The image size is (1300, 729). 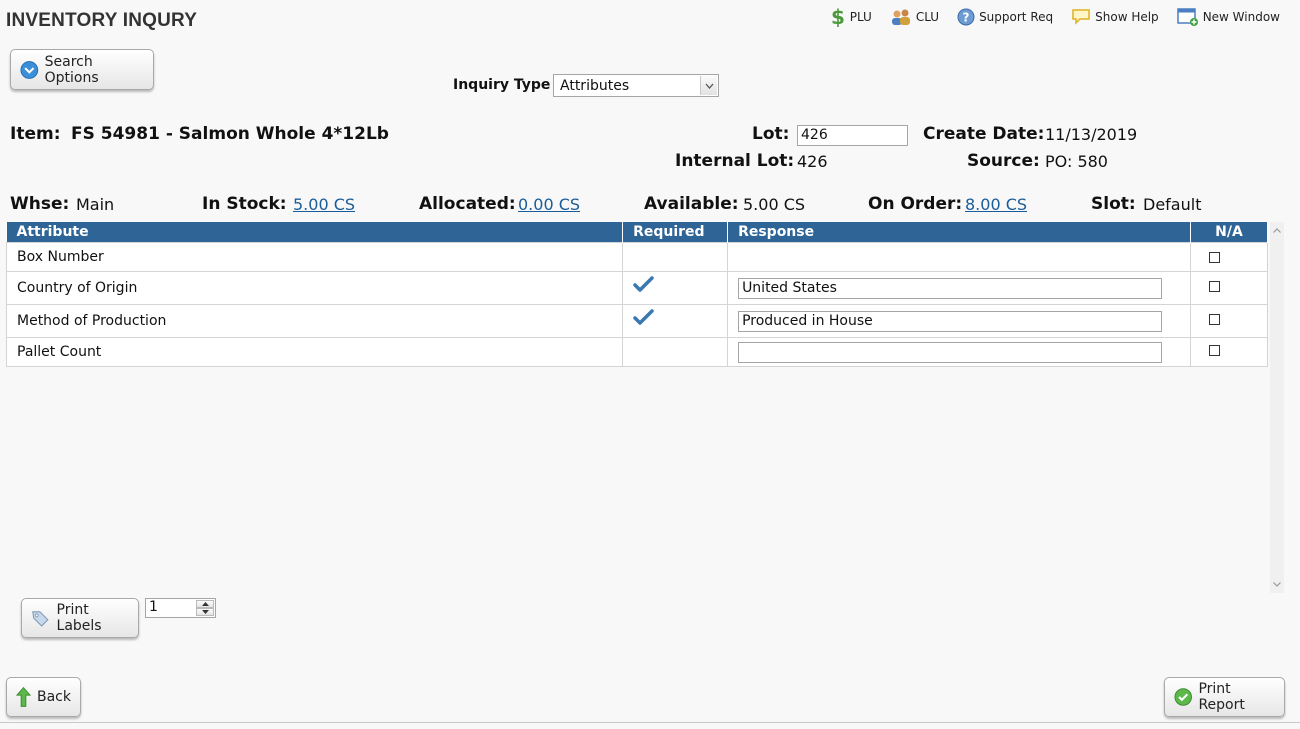 What do you see at coordinates (82, 69) in the screenshot?
I see `search-options-button: Search Options` at bounding box center [82, 69].